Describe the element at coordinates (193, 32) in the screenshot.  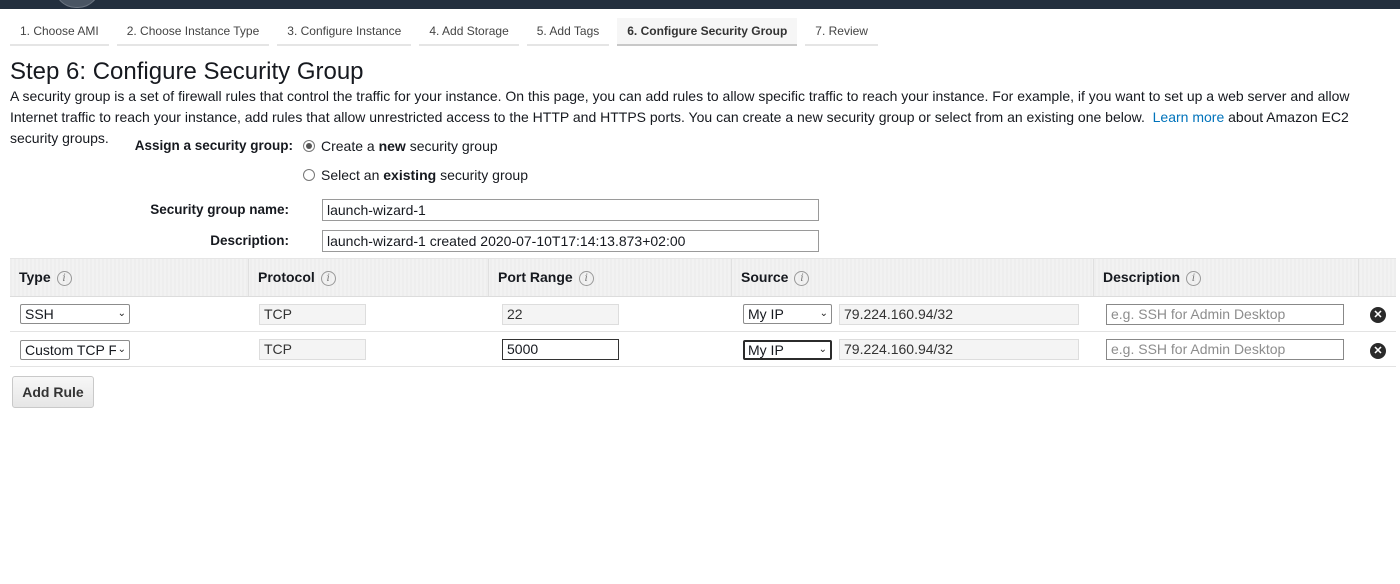
I see `tab-choose-instance-type: 2. Choose Instance Type` at that location.